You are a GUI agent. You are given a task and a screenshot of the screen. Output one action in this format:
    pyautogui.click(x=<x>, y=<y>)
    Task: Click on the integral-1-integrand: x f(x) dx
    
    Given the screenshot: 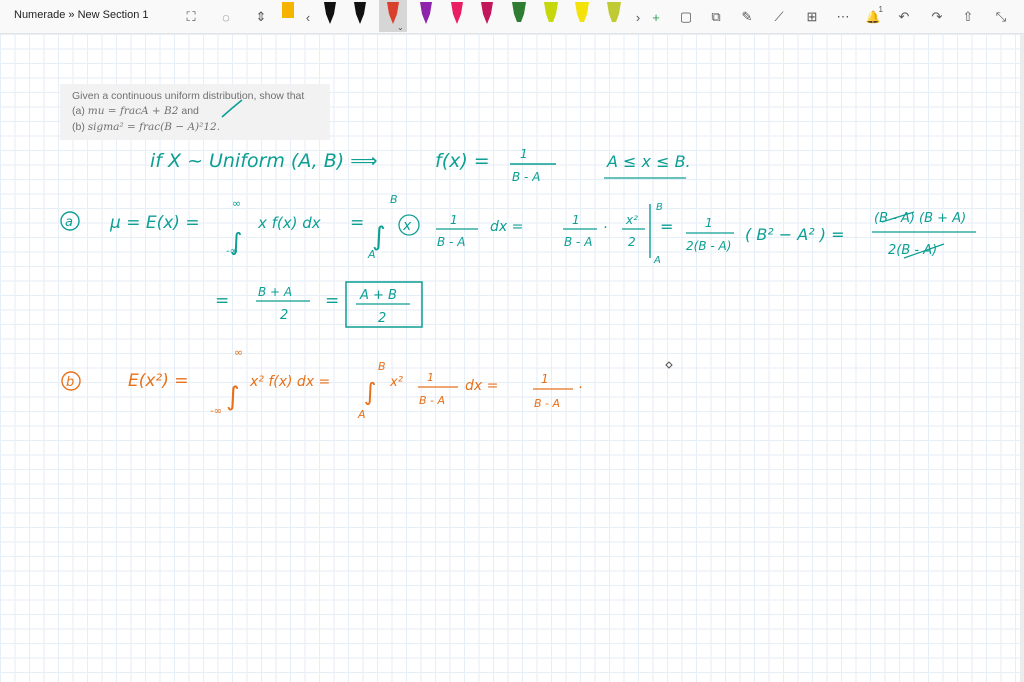 What is the action you would take?
    pyautogui.click(x=289, y=223)
    